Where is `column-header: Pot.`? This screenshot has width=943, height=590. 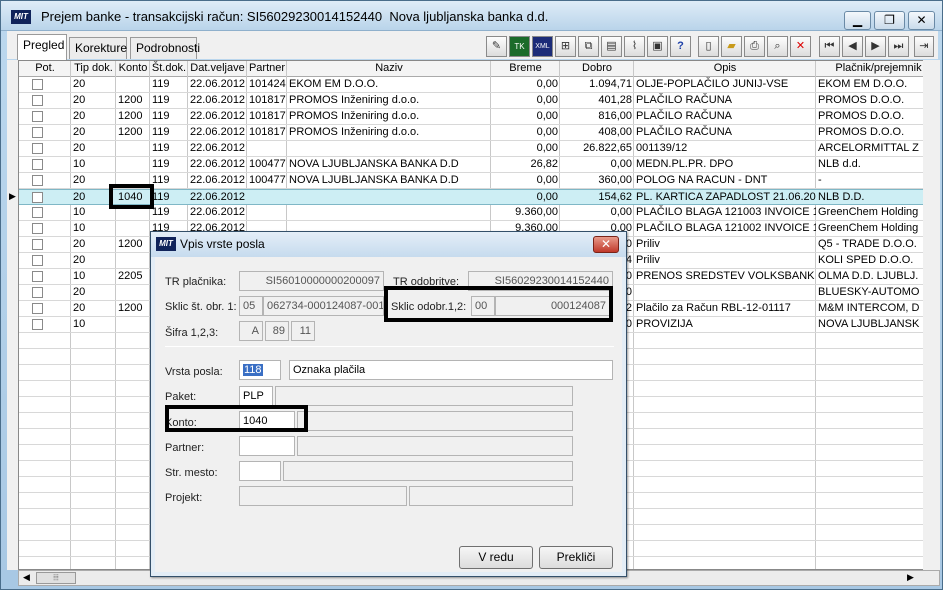 column-header: Pot. is located at coordinates (45, 69).